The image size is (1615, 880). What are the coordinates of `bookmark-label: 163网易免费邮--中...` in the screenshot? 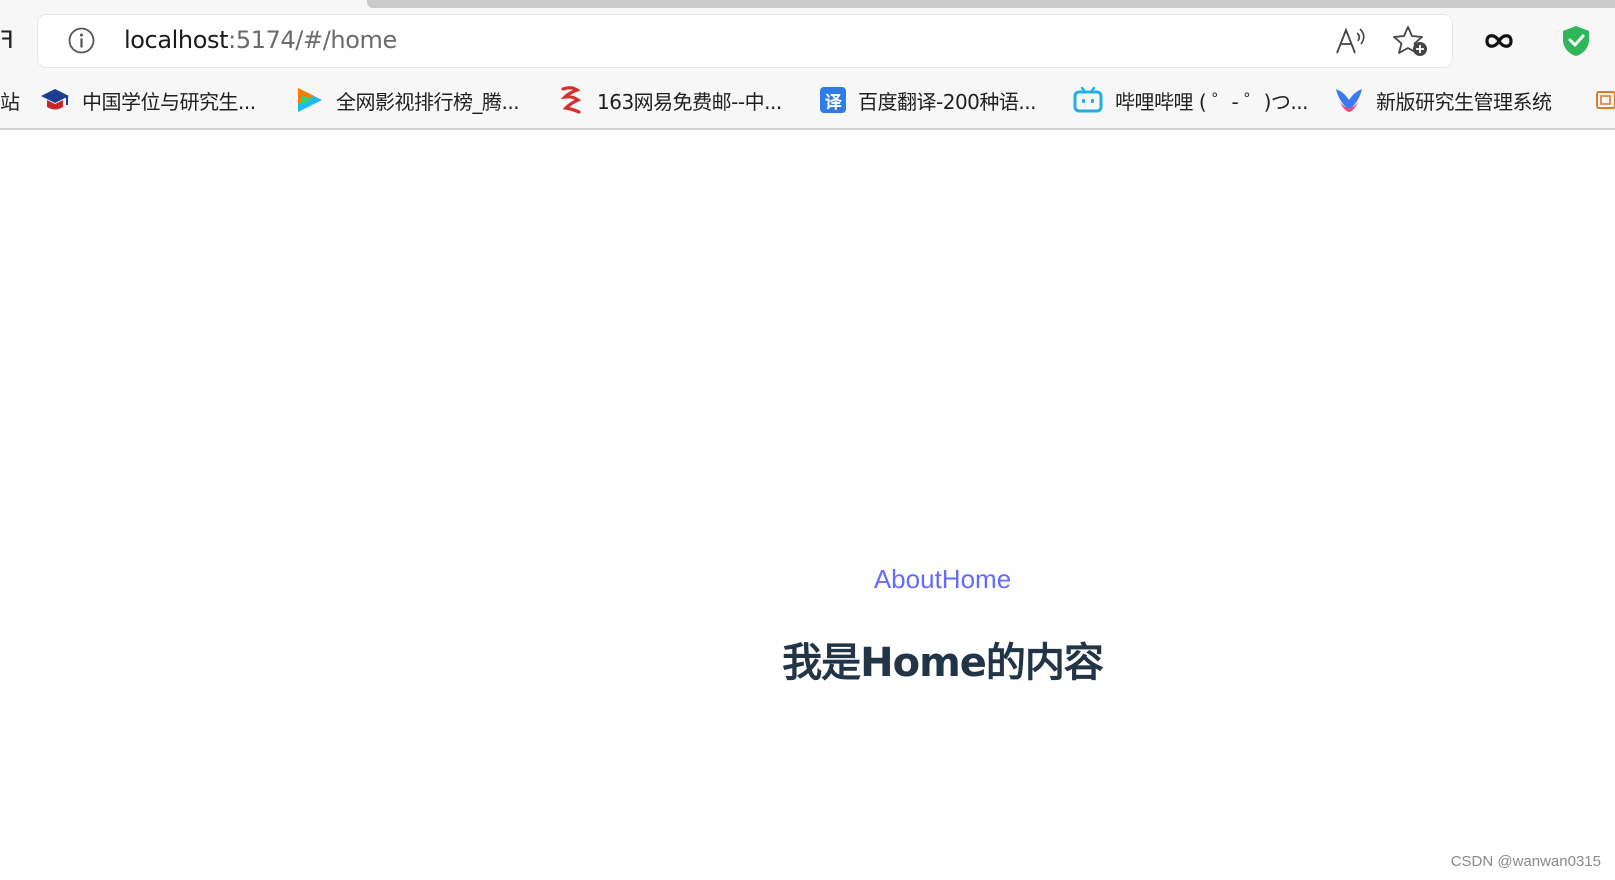 It's located at (689, 101).